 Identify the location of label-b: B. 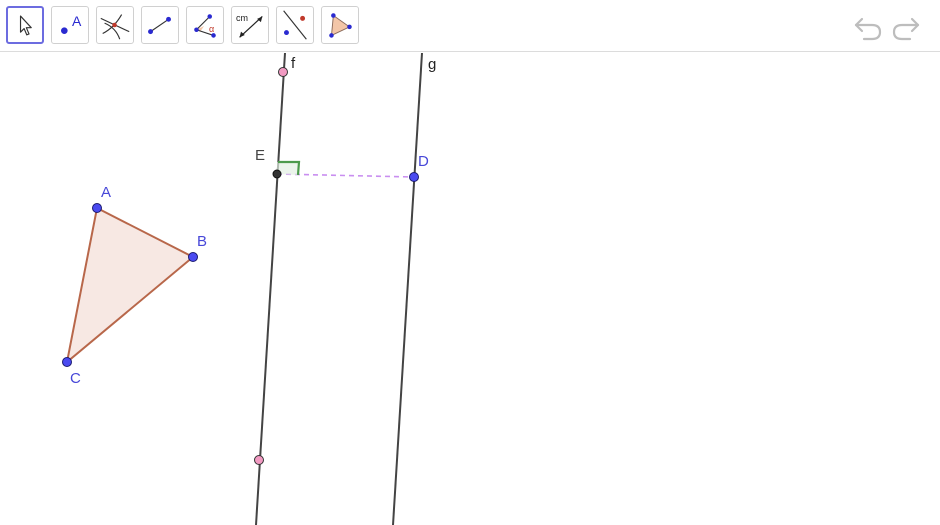
(202, 241).